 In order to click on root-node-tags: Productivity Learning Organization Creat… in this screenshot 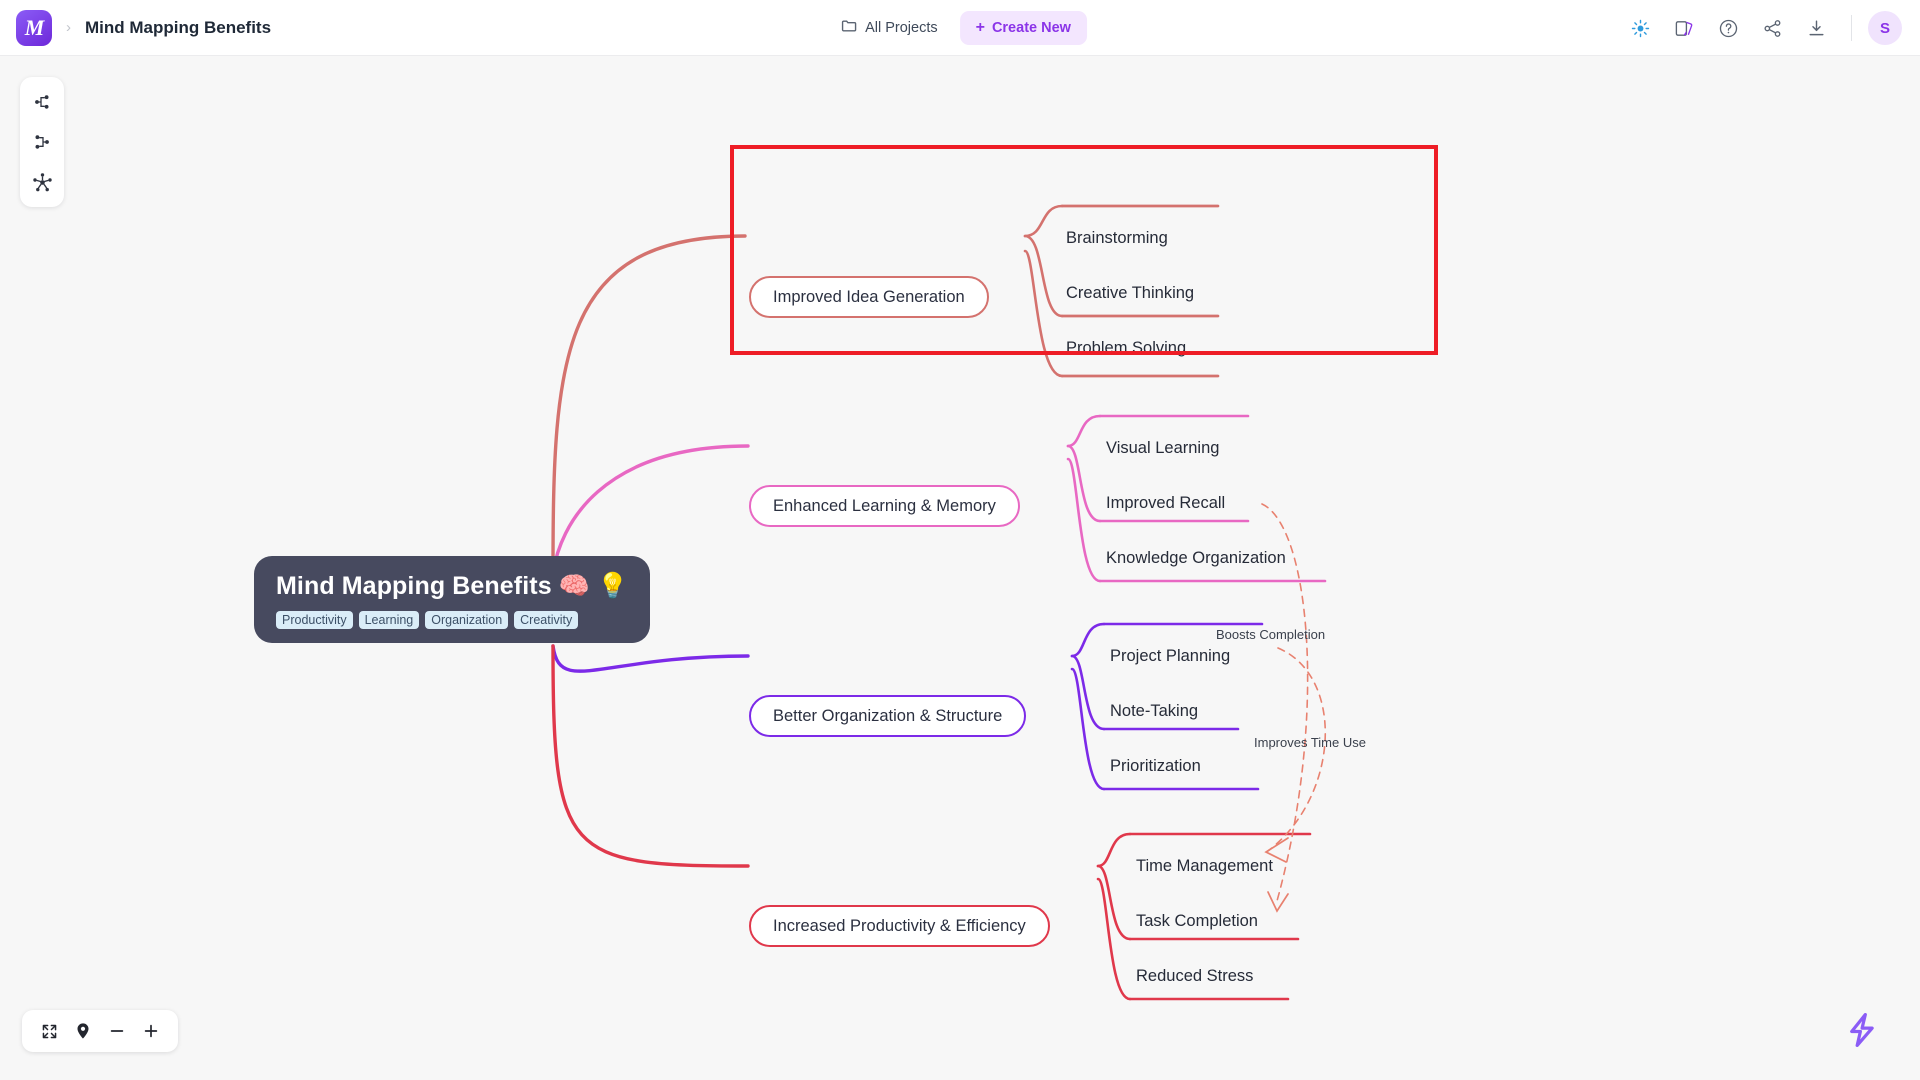, I will do `click(452, 620)`.